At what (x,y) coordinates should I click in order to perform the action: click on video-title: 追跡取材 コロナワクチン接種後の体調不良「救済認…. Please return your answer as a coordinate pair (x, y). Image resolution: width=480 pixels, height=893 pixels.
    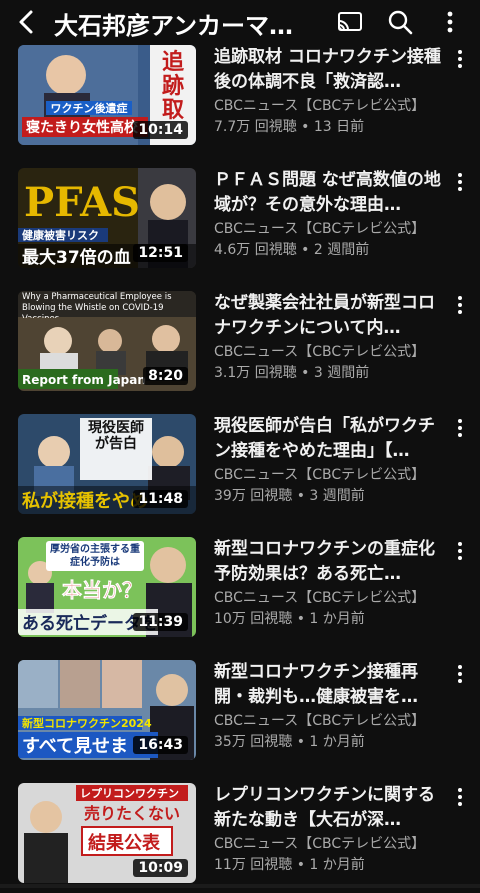
    Looking at the image, I should click on (330, 70).